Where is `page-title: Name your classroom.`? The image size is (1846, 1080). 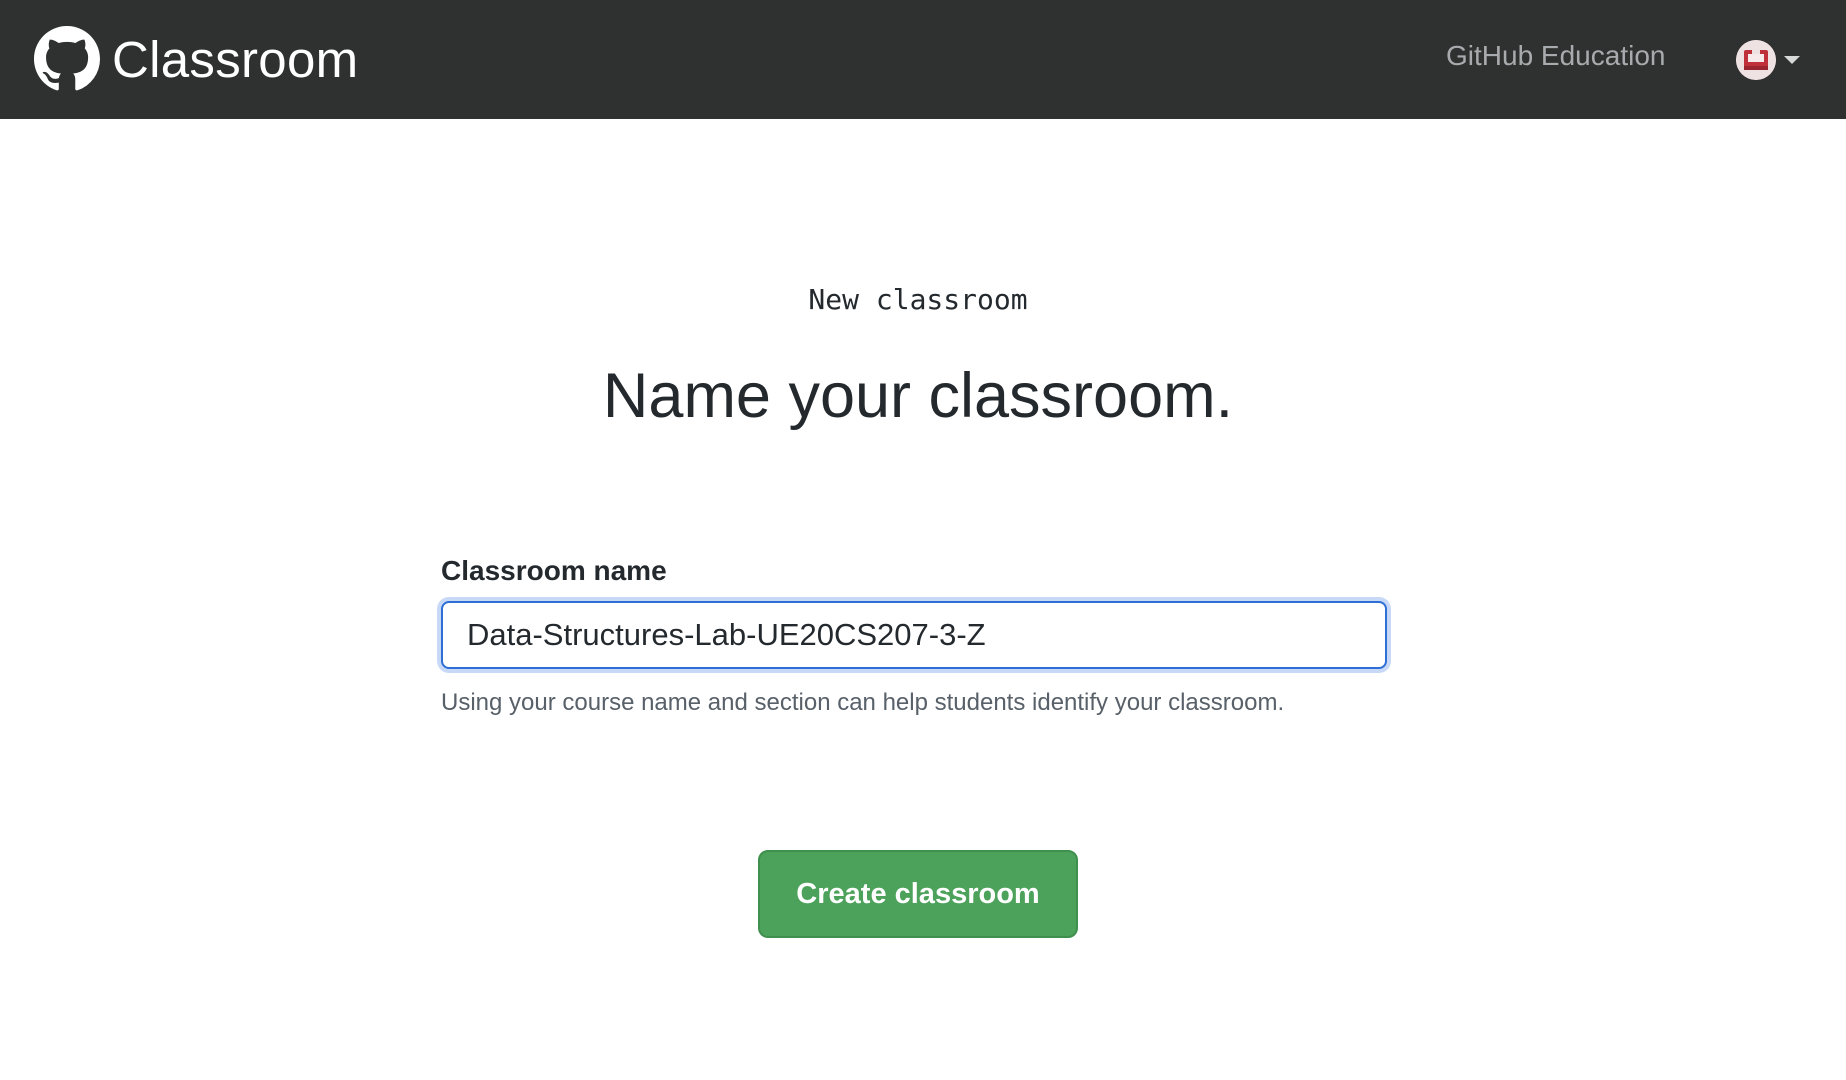 page-title: Name your classroom. is located at coordinates (918, 396).